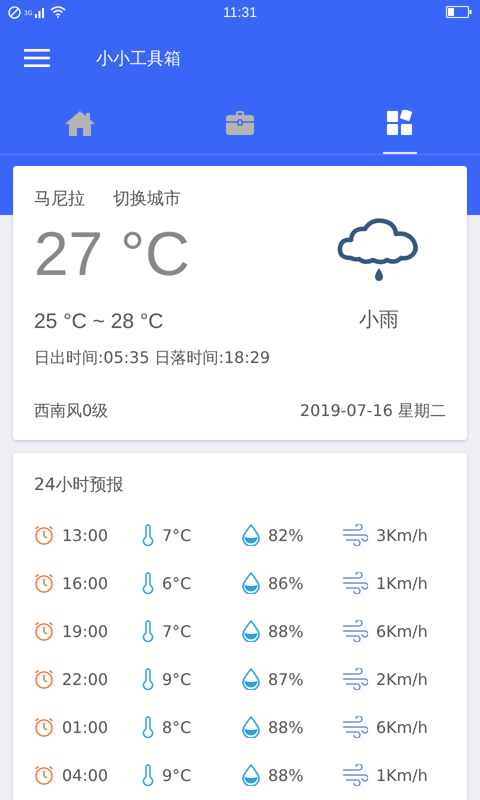 This screenshot has height=800, width=480. Describe the element at coordinates (58, 12) in the screenshot. I see `wifi-icon` at that location.